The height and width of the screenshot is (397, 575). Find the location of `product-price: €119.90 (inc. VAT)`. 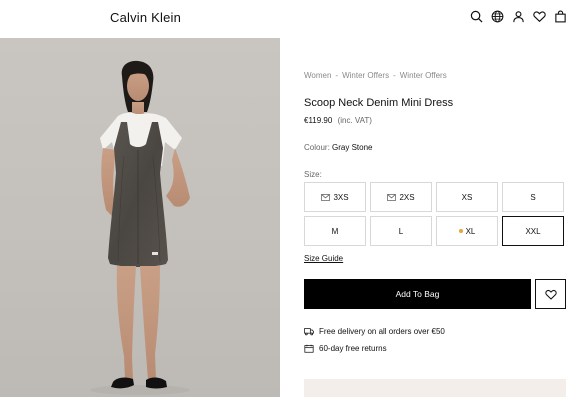

product-price: €119.90 (inc. VAT) is located at coordinates (338, 120).